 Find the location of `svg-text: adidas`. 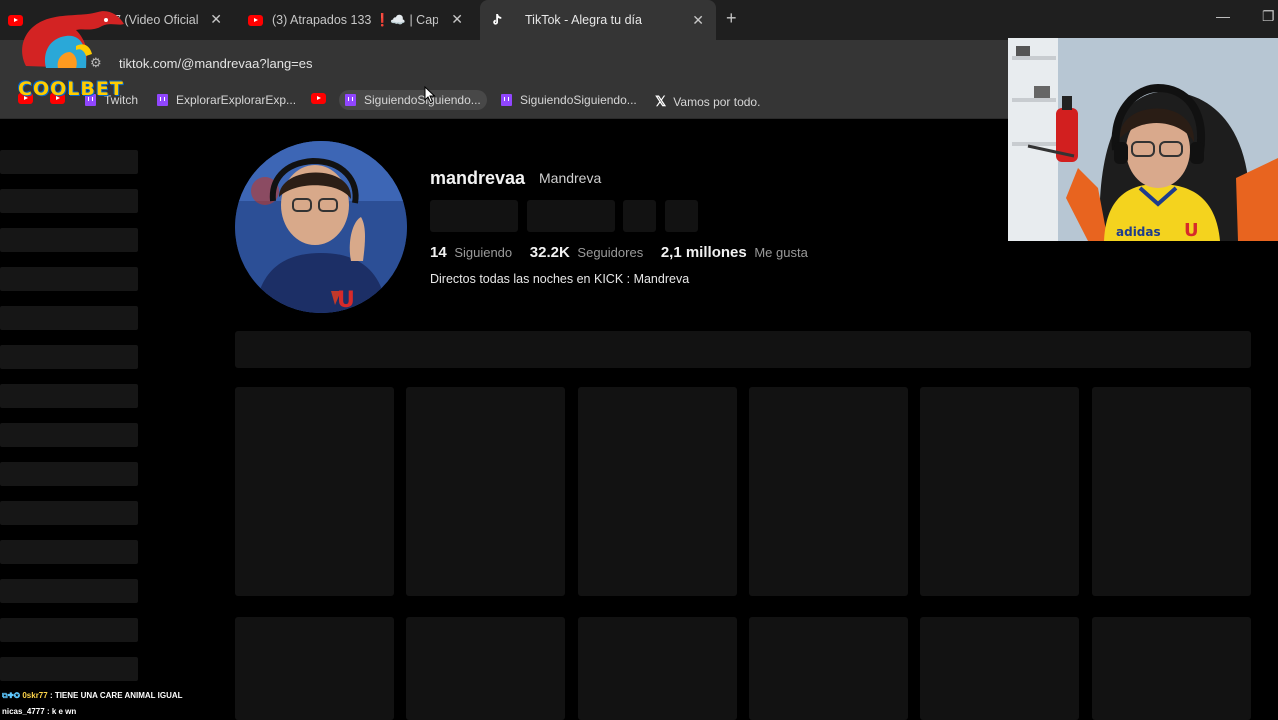

svg-text: adidas is located at coordinates (1138, 232).